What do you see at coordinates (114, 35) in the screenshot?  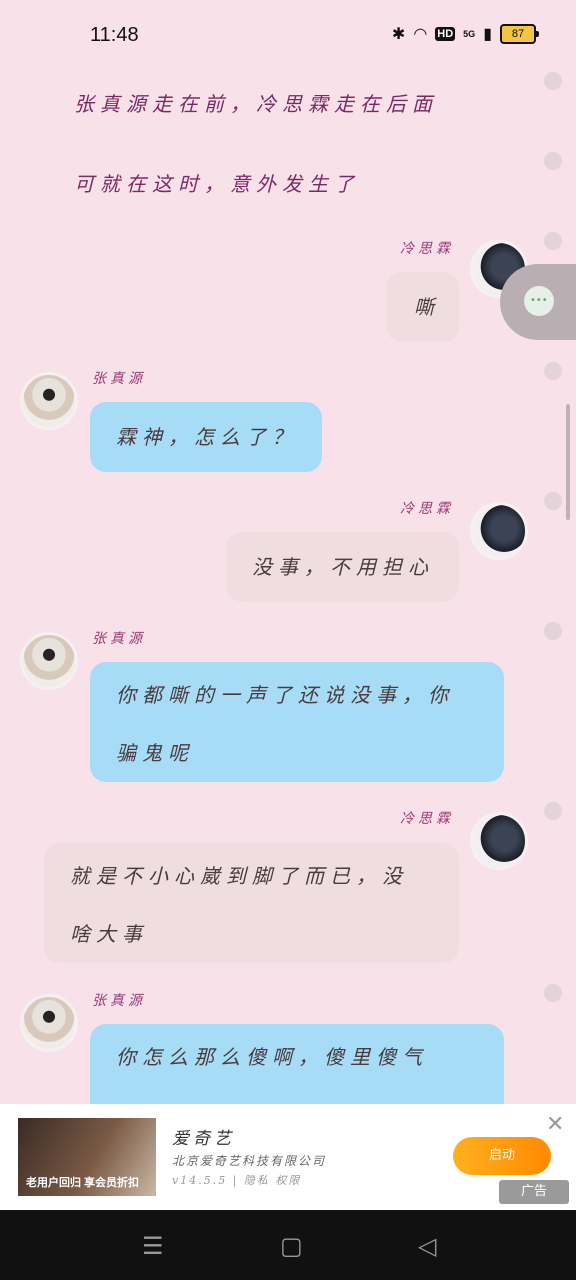 I see `clock: 11:48` at bounding box center [114, 35].